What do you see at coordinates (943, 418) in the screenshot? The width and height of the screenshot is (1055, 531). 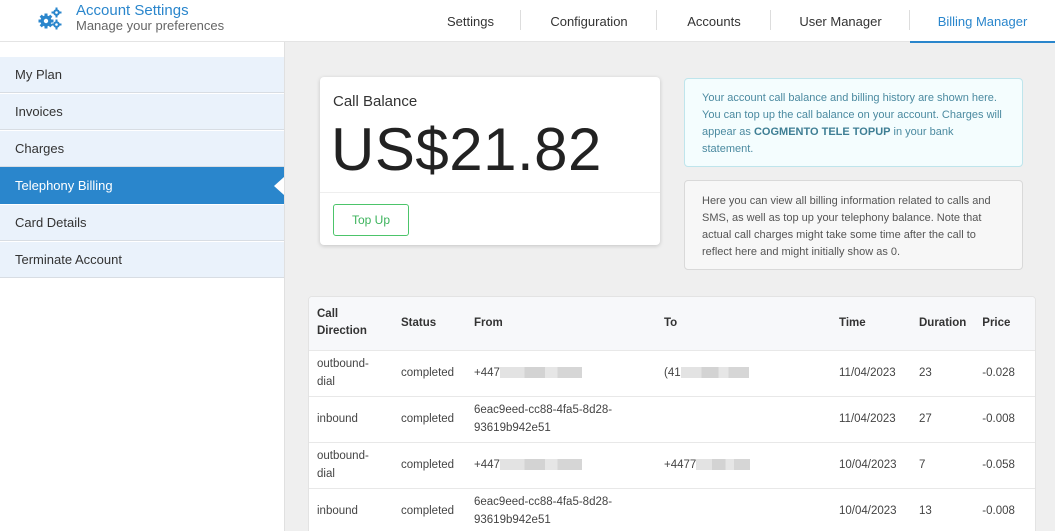 I see `cell-duration: 27` at bounding box center [943, 418].